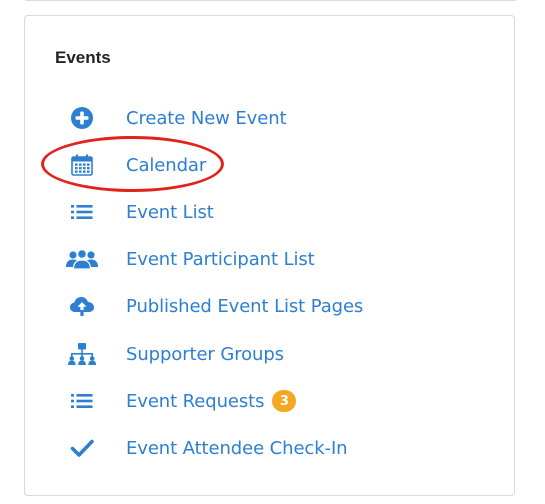 Image resolution: width=545 pixels, height=504 pixels. I want to click on checkmark-icon, so click(82, 448).